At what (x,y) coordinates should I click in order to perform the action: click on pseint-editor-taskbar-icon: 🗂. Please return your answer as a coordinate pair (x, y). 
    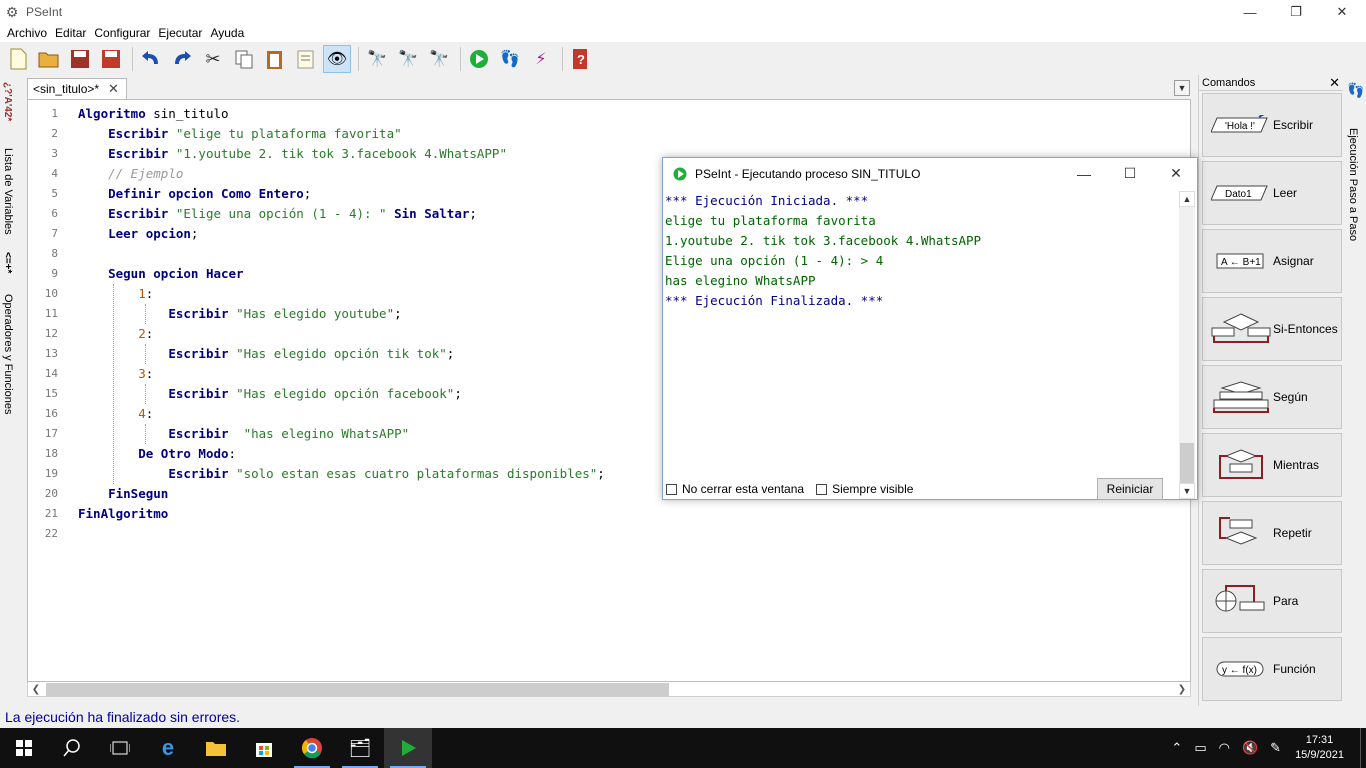
    Looking at the image, I should click on (360, 748).